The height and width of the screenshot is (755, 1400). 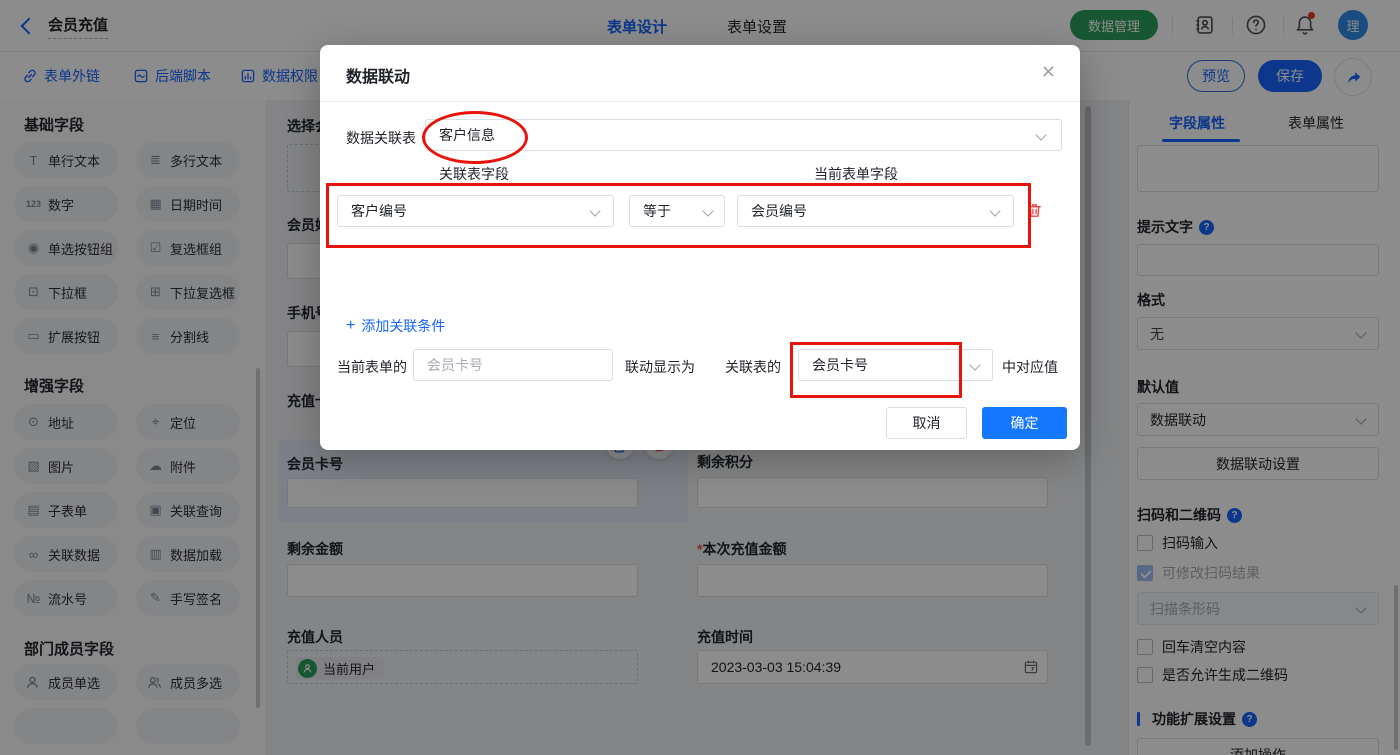 What do you see at coordinates (467, 135) in the screenshot?
I see `link-table-value: 客户信息` at bounding box center [467, 135].